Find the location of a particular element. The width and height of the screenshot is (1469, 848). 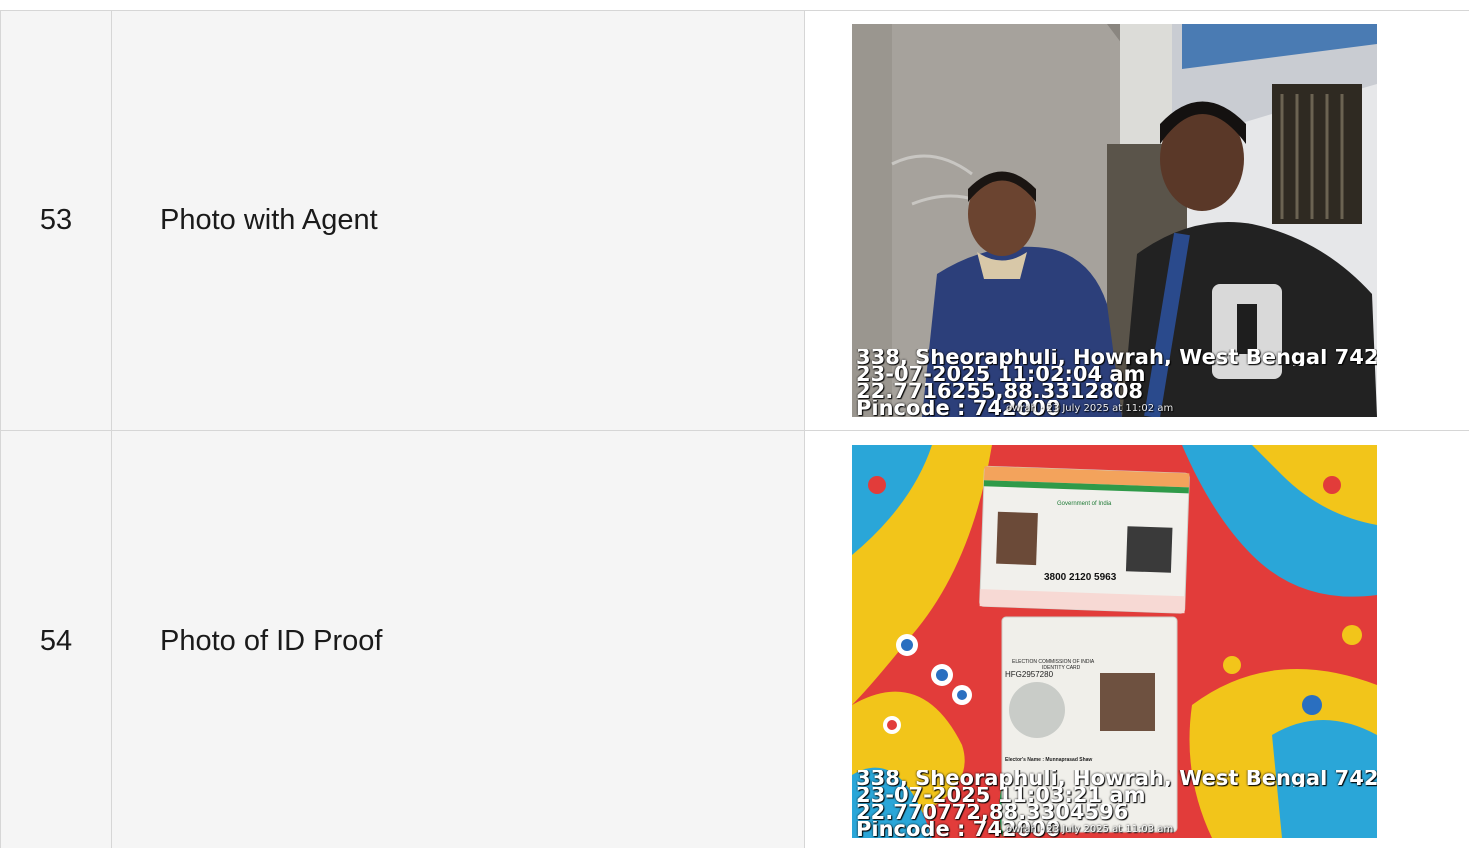

stamp-datetime: 23-07-2025 11:03:21 am is located at coordinates (1001, 795).